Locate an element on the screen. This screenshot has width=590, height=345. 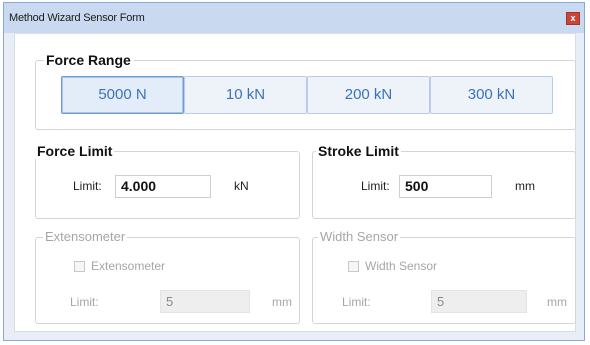
force-limit-input: 4.000 is located at coordinates (163, 186).